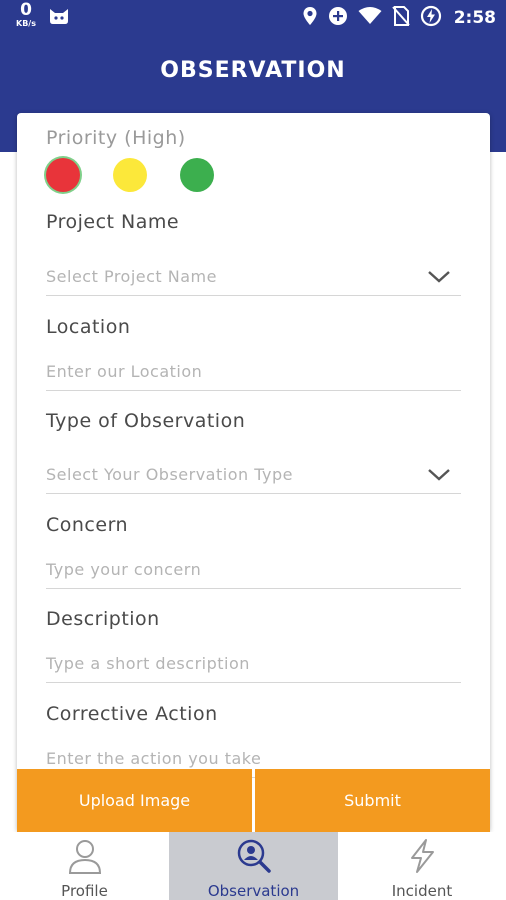 This screenshot has height=900, width=506. I want to click on corrective-action-placeholder: Enter the action you take, so click(154, 758).